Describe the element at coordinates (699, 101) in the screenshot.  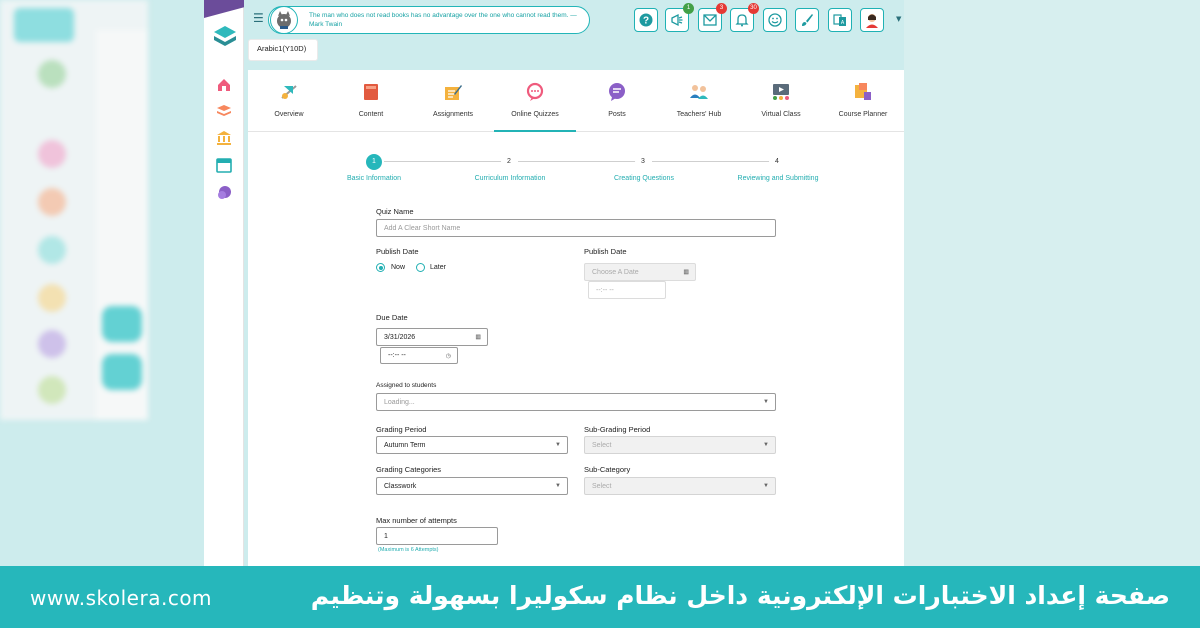
I see `tab-teachers-hub: Teachers' Hub` at that location.